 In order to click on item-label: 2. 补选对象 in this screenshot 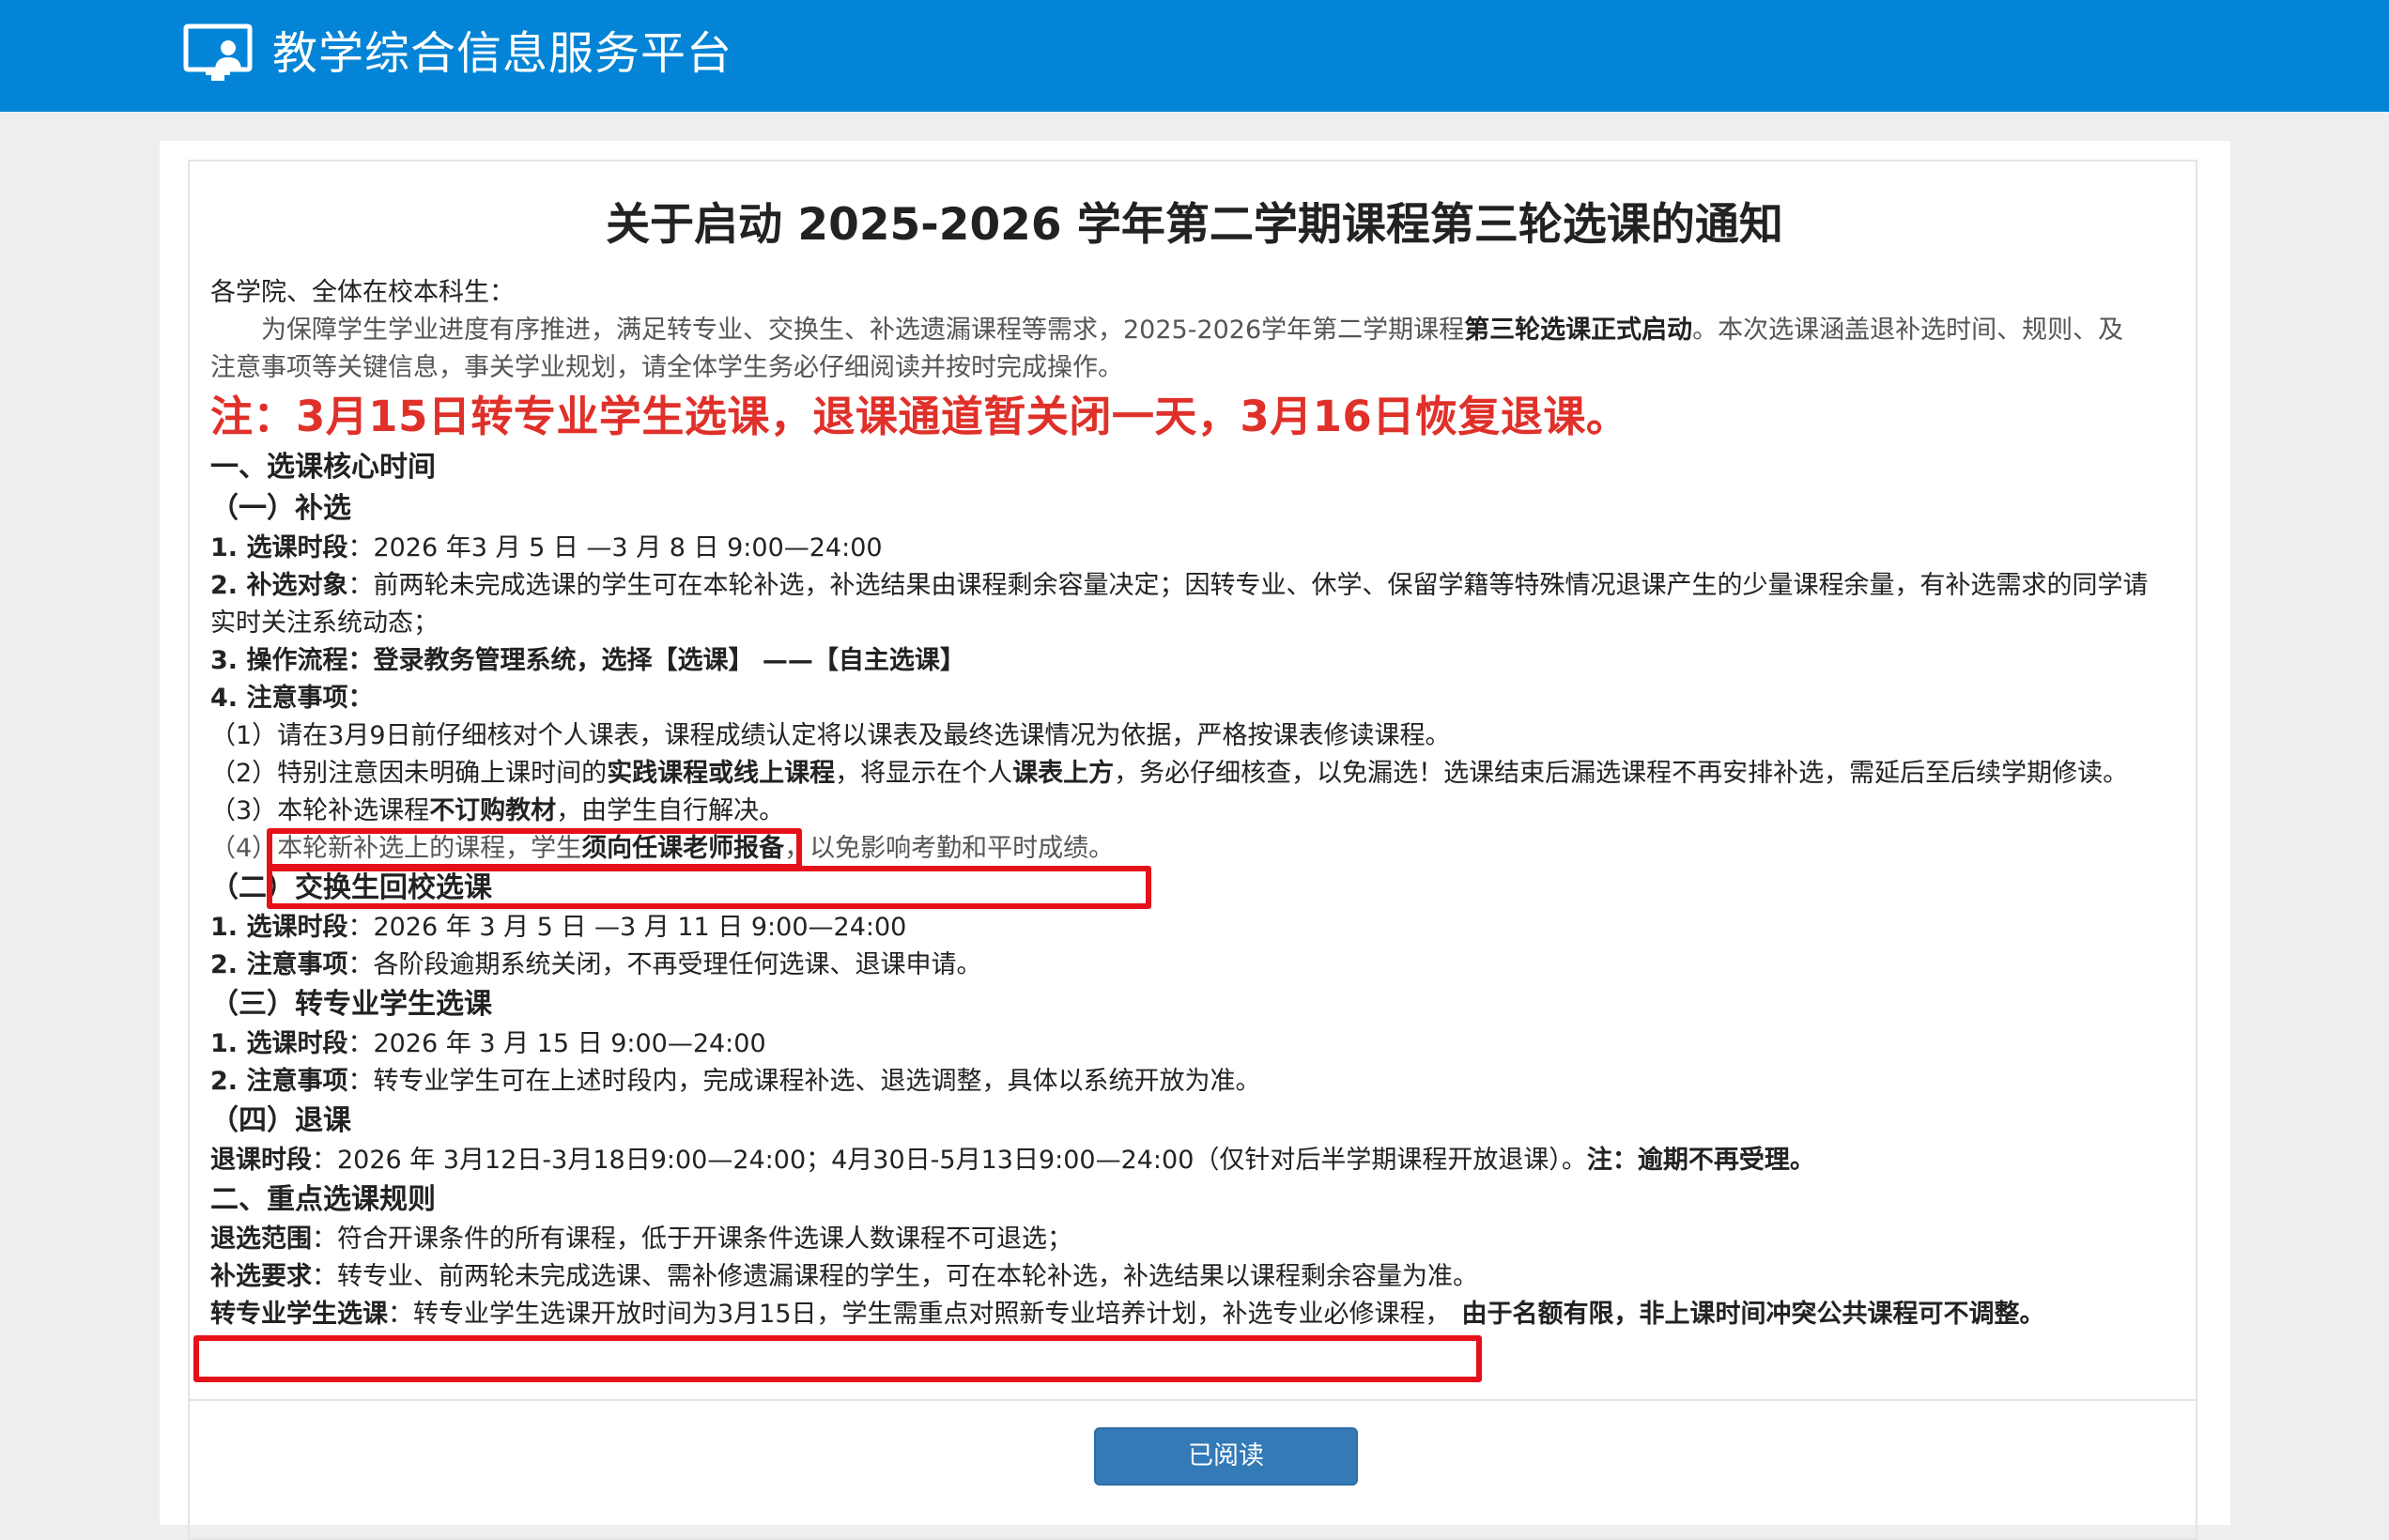, I will do `click(279, 585)`.